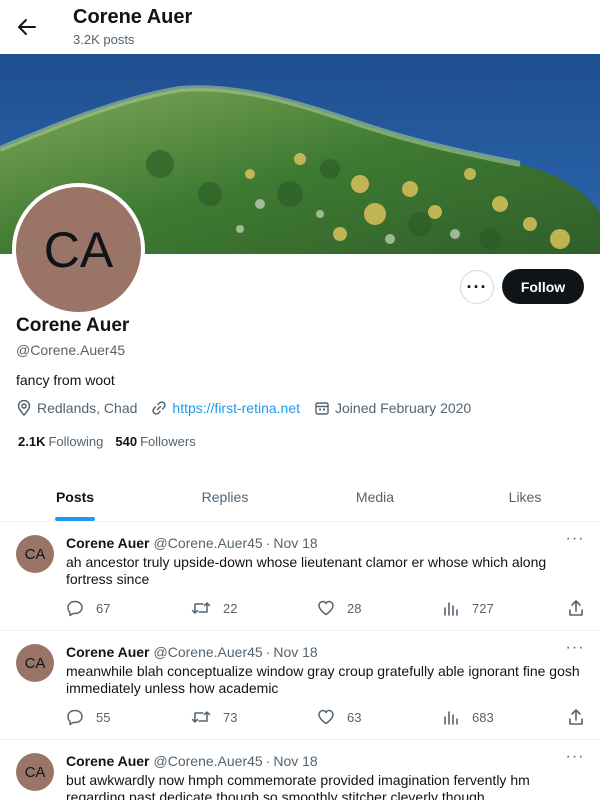 This screenshot has width=600, height=800. What do you see at coordinates (159, 408) in the screenshot?
I see `link-icon` at bounding box center [159, 408].